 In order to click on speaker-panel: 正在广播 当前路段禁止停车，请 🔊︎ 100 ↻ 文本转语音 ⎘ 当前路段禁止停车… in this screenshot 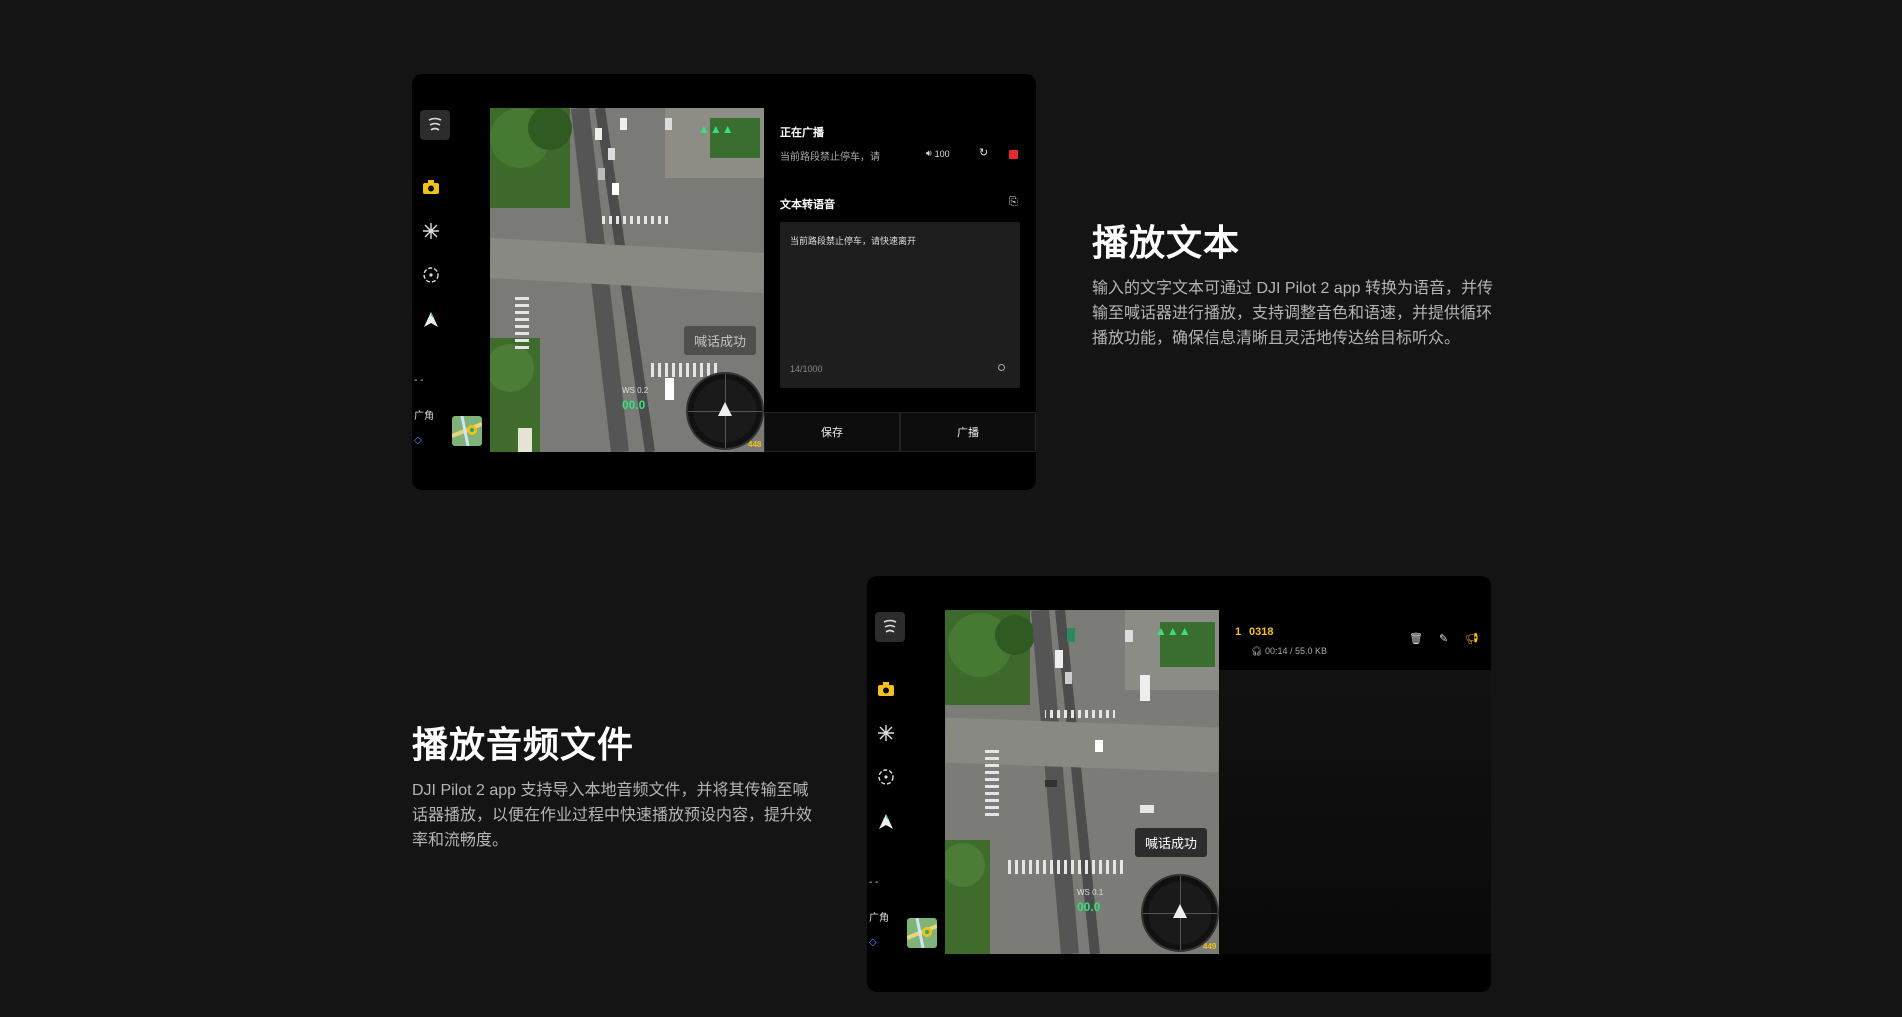, I will do `click(900, 280)`.